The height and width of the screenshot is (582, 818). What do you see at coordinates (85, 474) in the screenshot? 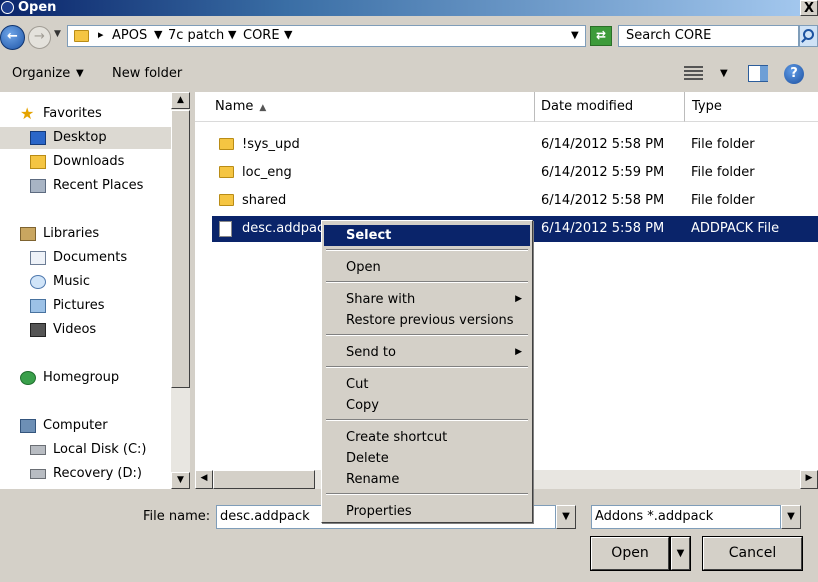
I see `sidebar-item-recovery: Recovery (D:)` at bounding box center [85, 474].